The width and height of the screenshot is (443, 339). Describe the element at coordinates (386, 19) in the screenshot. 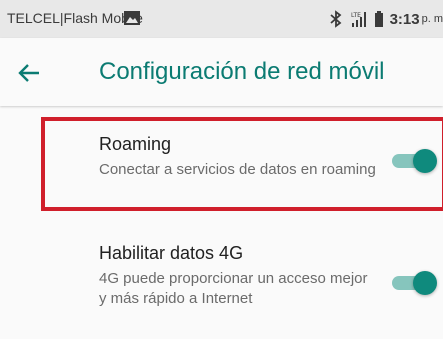

I see `status-right-group: LTE 3:13 p. m` at that location.